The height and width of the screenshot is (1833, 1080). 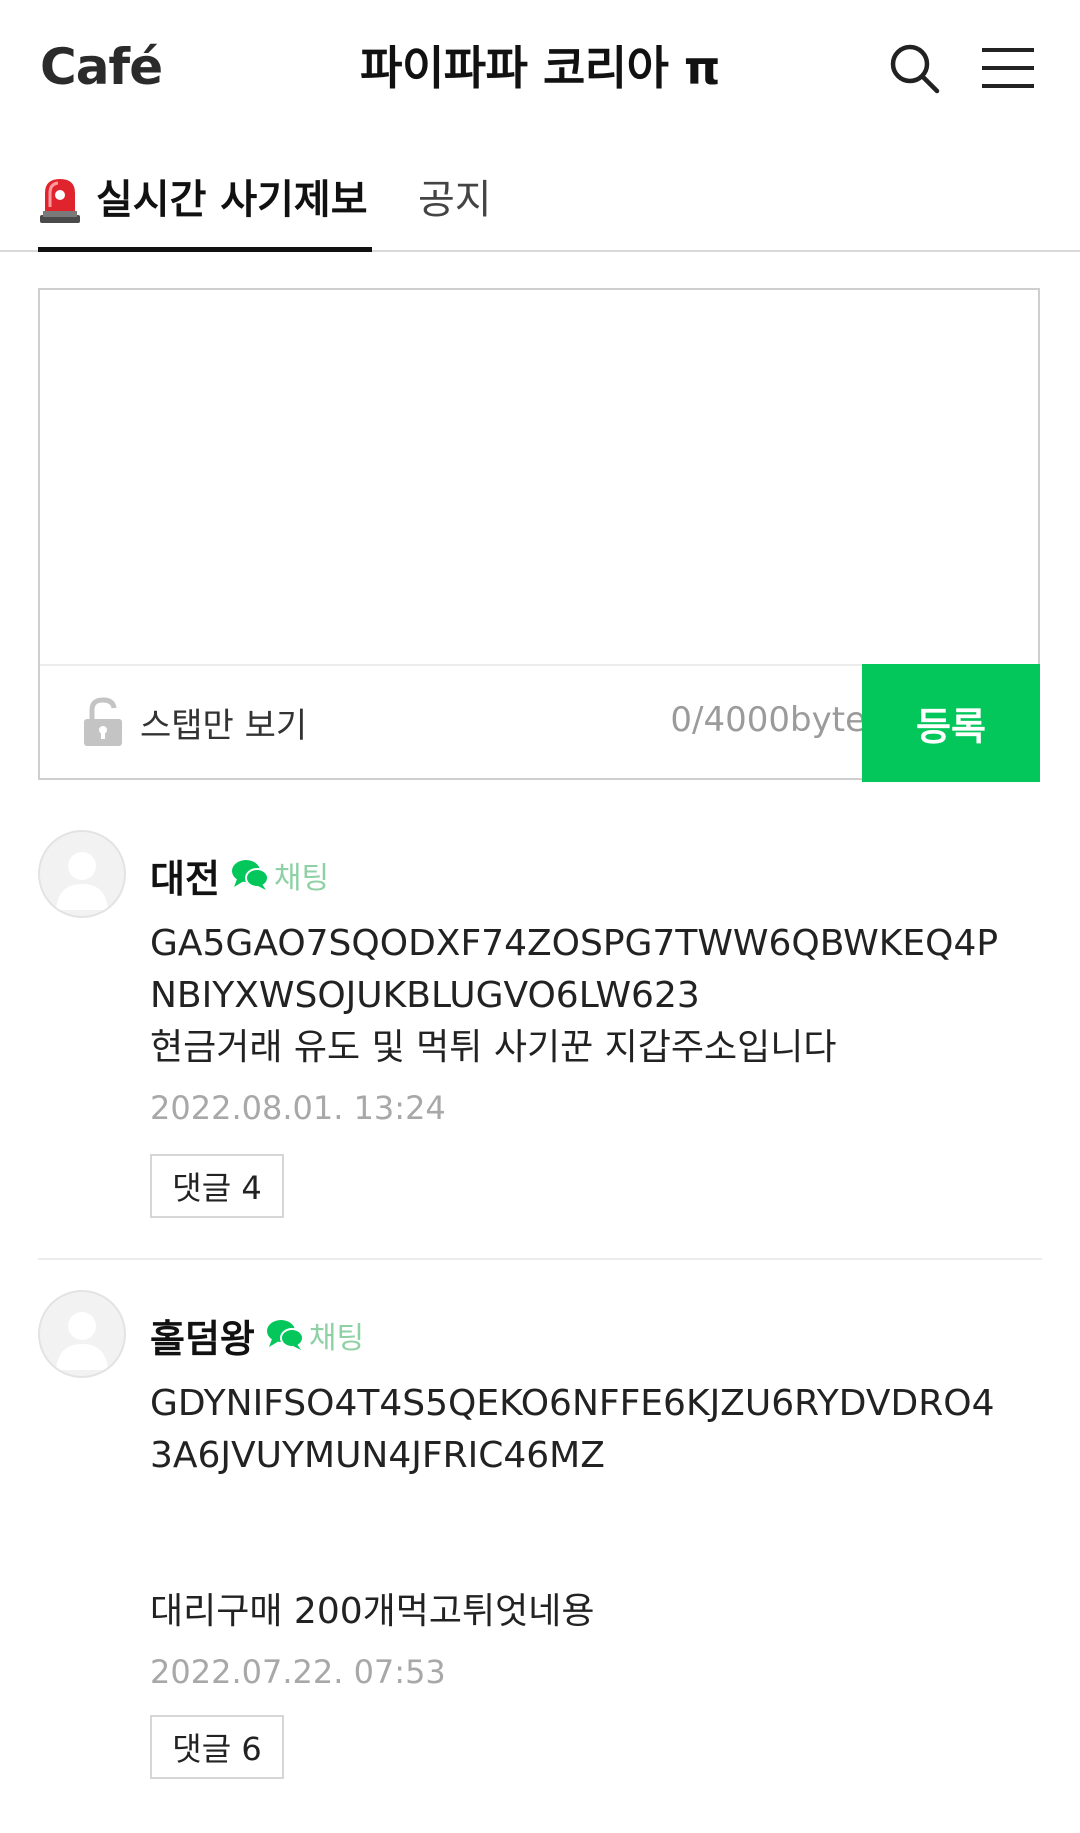 I want to click on tab-notice: 공지, so click(x=455, y=200).